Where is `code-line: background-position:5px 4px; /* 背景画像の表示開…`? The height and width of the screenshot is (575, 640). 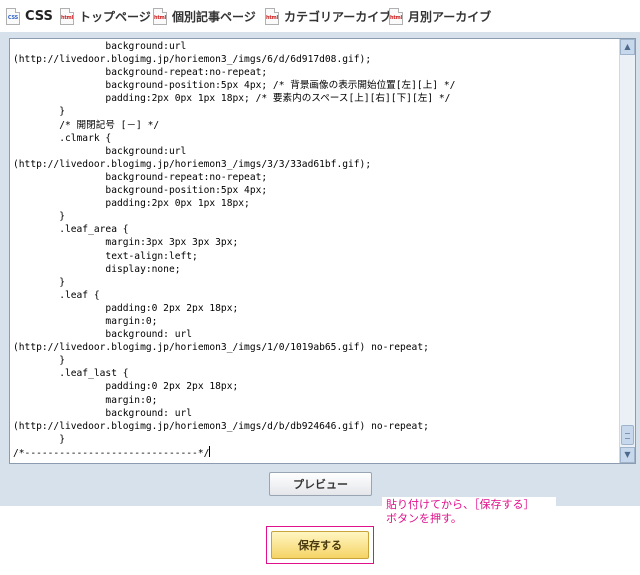
code-line: background-position:5px 4px; /* 背景画像の表示開… is located at coordinates (234, 86).